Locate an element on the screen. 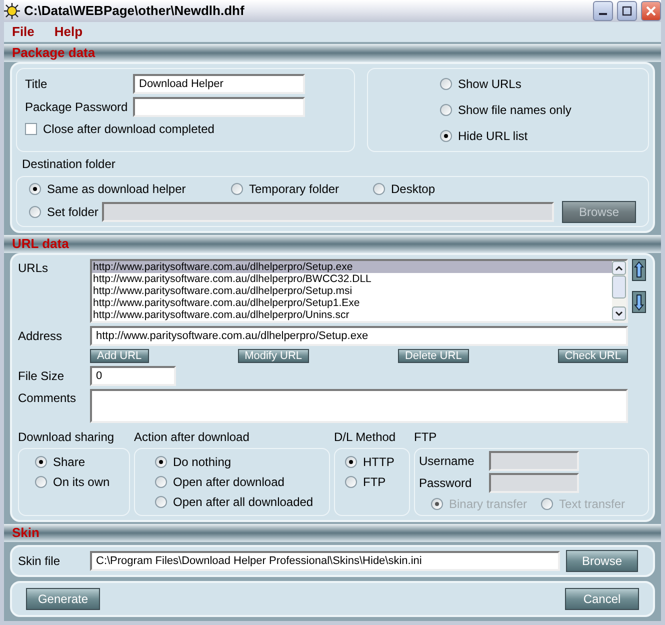 This screenshot has height=625, width=665. button: Modify URL is located at coordinates (274, 356).